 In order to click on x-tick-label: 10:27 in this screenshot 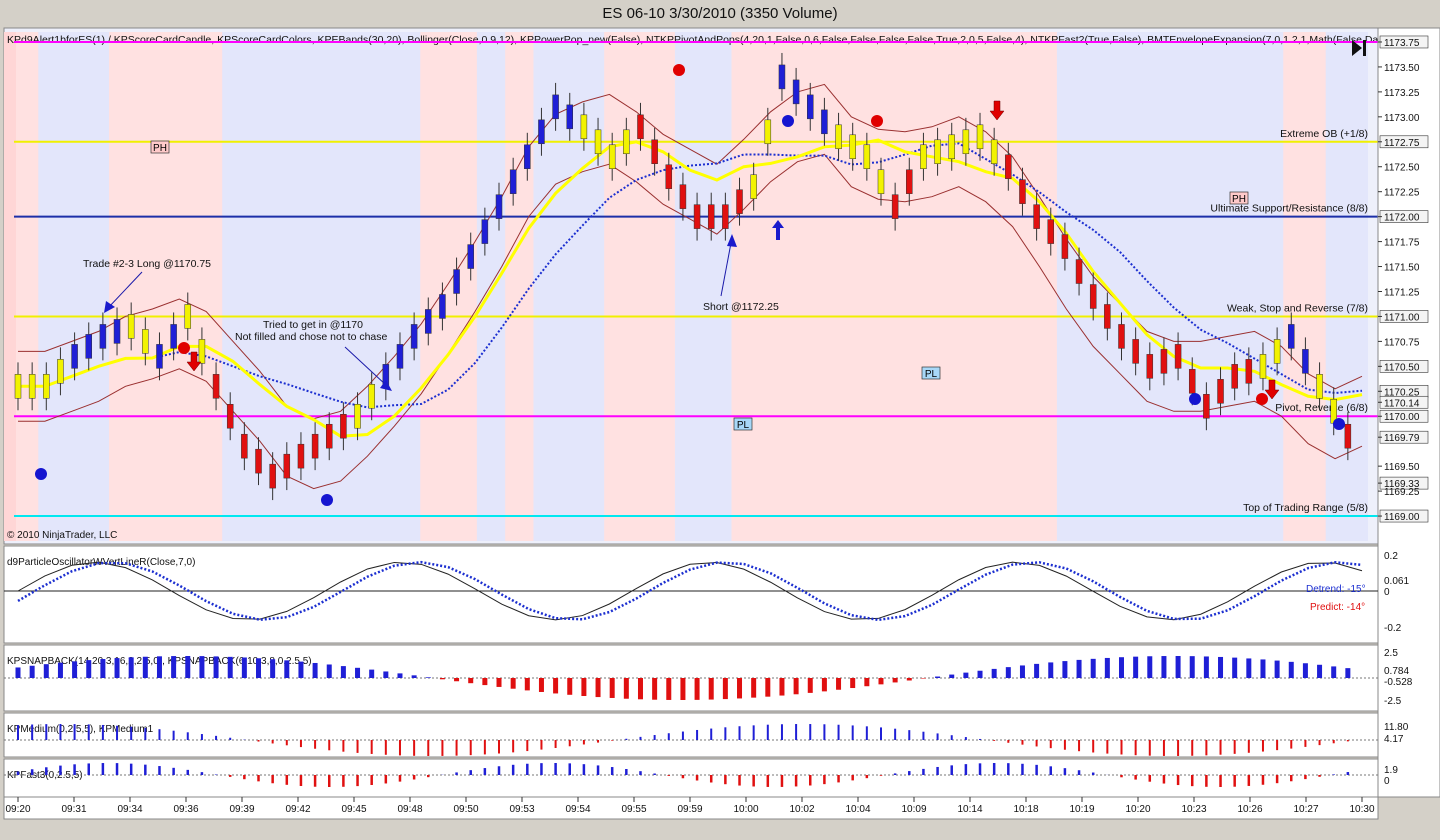, I will do `click(1305, 809)`.